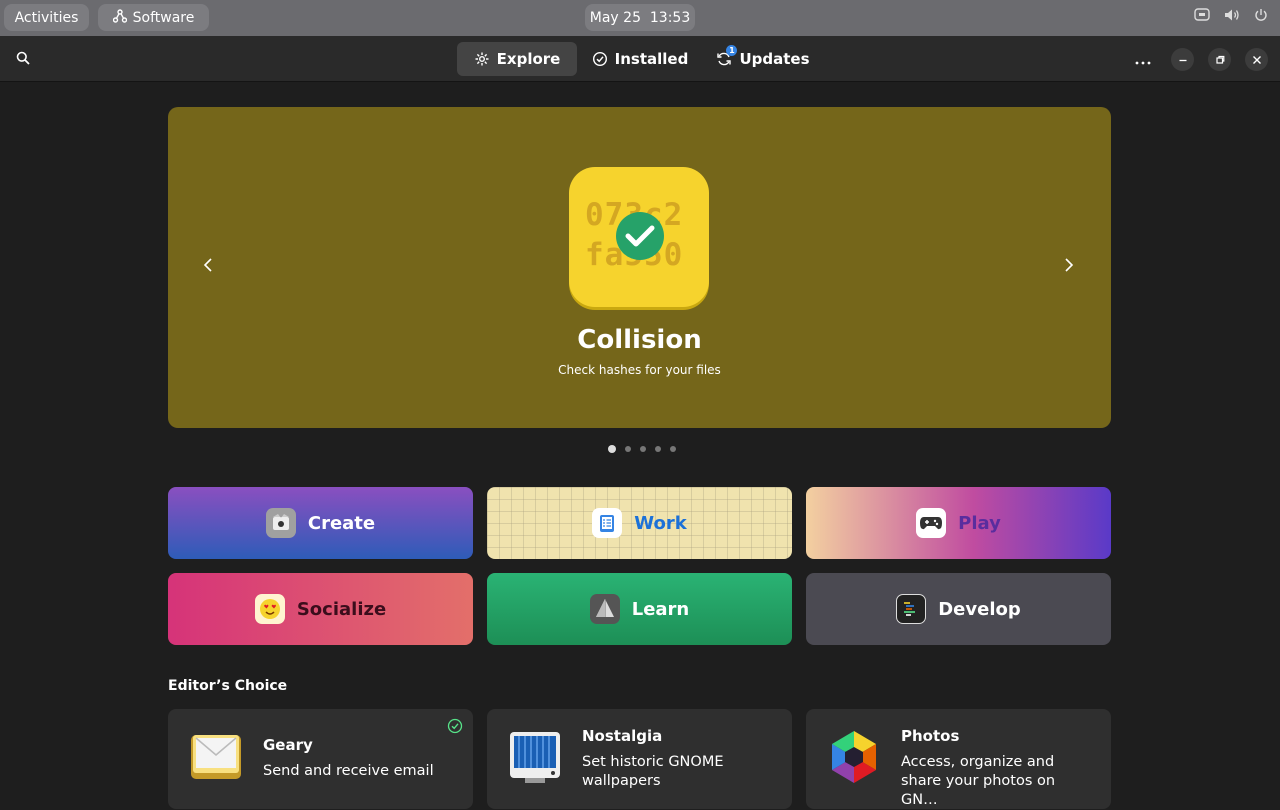 The height and width of the screenshot is (810, 1280). I want to click on category-socialize-label: Socialize, so click(341, 609).